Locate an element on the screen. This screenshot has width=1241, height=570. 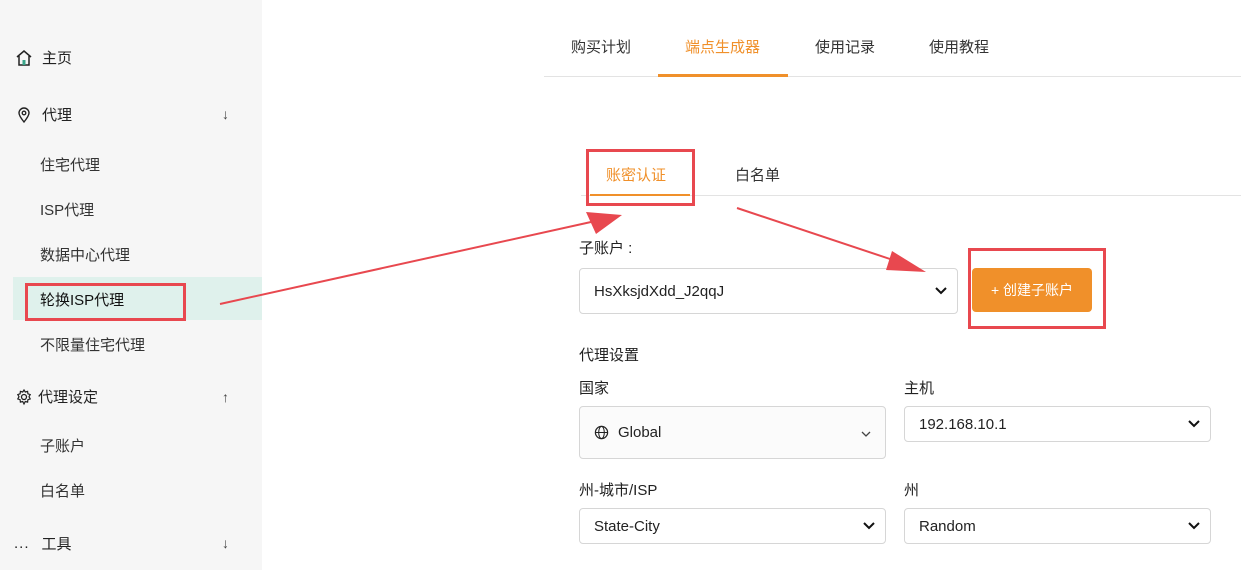
state-select: Random is located at coordinates (1057, 526).